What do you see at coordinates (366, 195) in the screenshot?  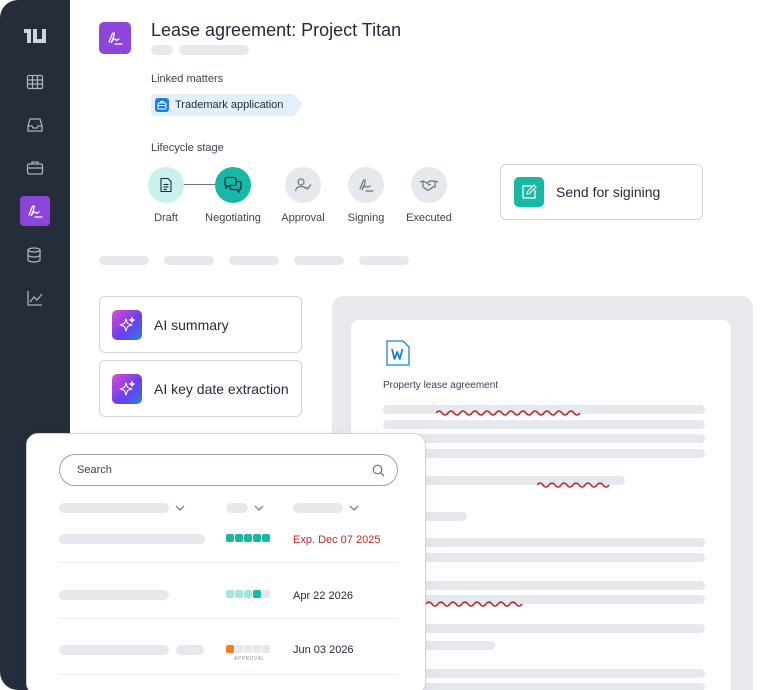 I see `stage-signing: Signing` at bounding box center [366, 195].